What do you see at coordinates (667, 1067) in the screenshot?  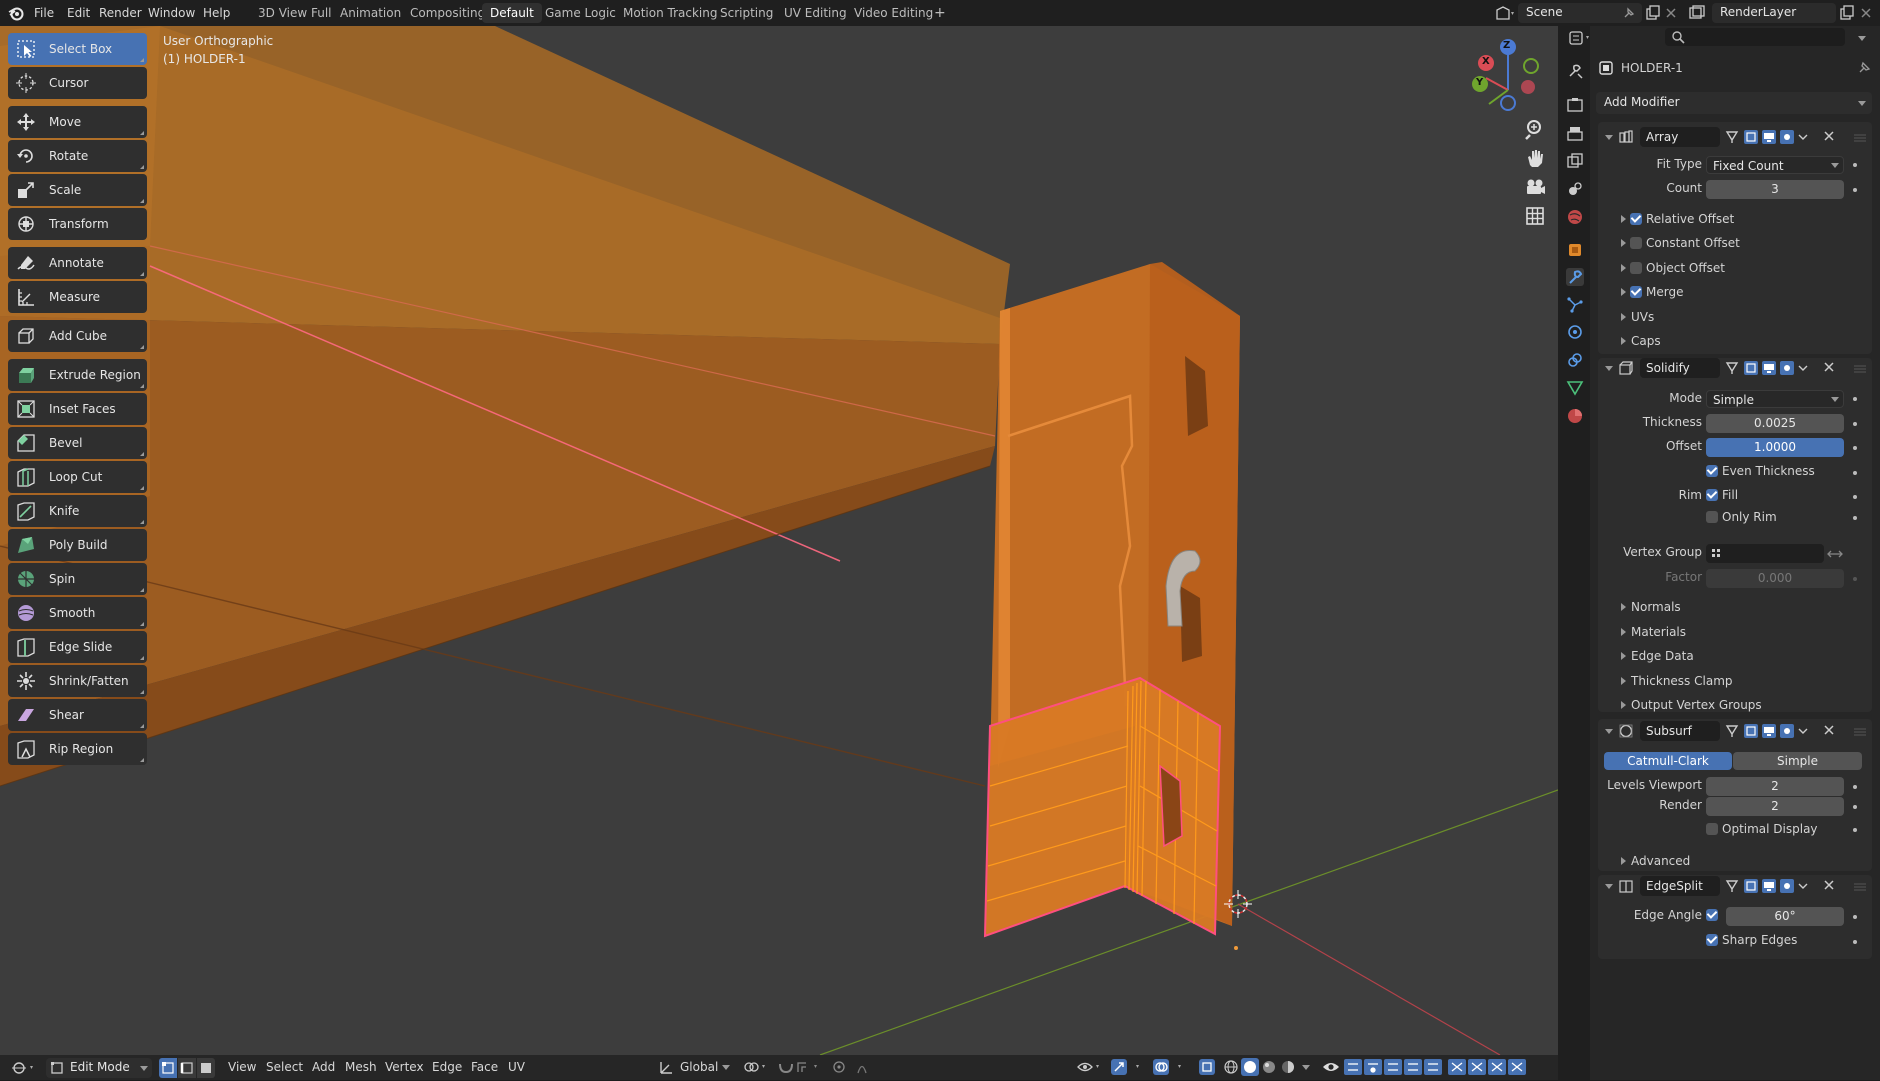 I see `orientation-icon` at bounding box center [667, 1067].